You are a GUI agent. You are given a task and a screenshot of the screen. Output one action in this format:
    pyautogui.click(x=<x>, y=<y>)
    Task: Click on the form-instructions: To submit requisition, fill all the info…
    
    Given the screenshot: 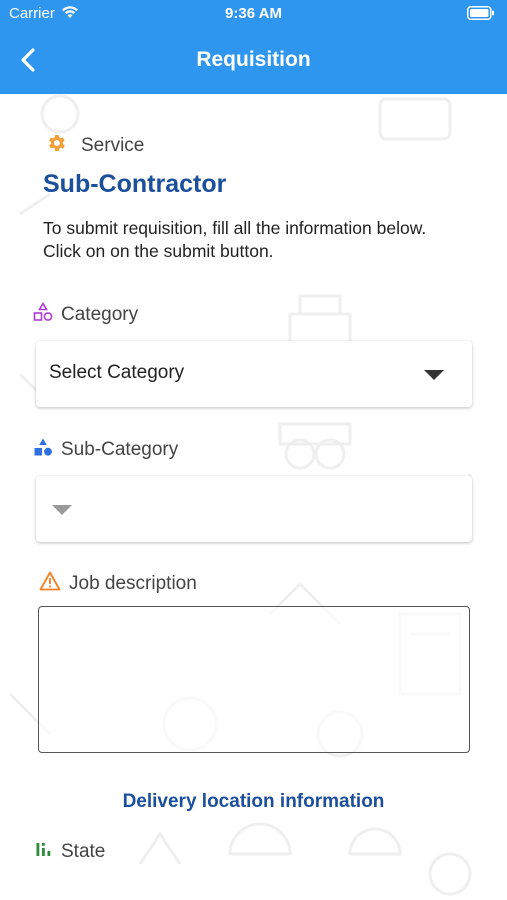 What is the action you would take?
    pyautogui.click(x=235, y=239)
    